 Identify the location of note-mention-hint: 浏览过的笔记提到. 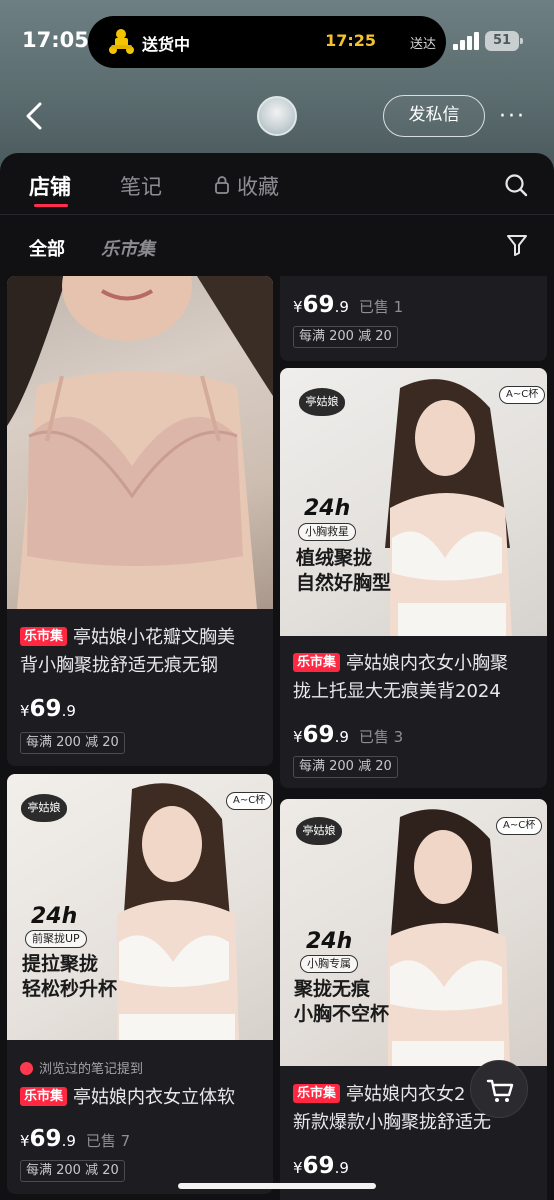
(81, 1067).